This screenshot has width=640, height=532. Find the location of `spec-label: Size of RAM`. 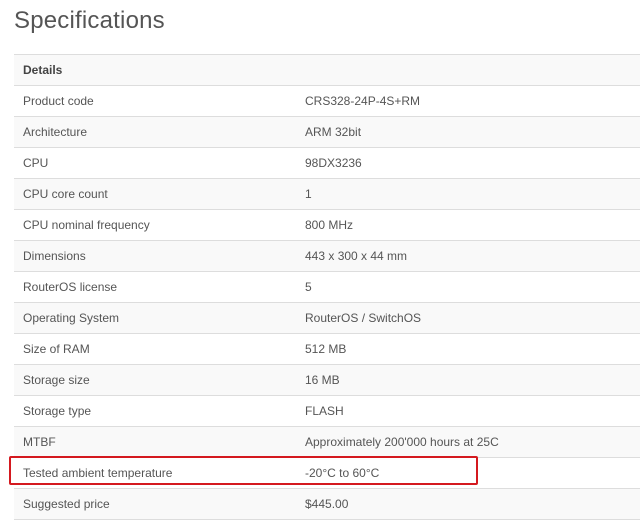

spec-label: Size of RAM is located at coordinates (155, 349).